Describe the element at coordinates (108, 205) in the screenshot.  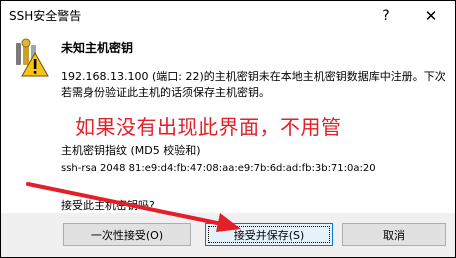
I see `accept-question: 接受此主机密钥吗?` at that location.